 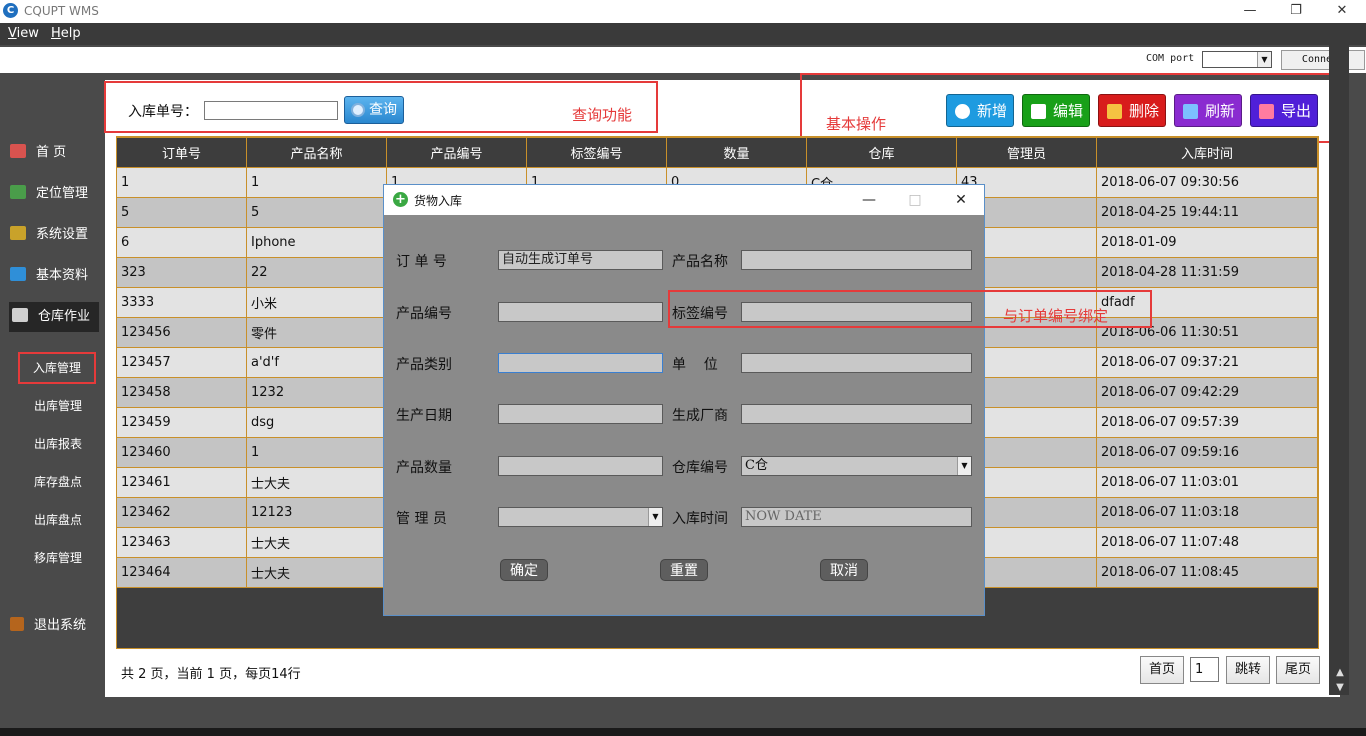 What do you see at coordinates (1298, 670) in the screenshot?
I see `last-page-button: 尾页` at bounding box center [1298, 670].